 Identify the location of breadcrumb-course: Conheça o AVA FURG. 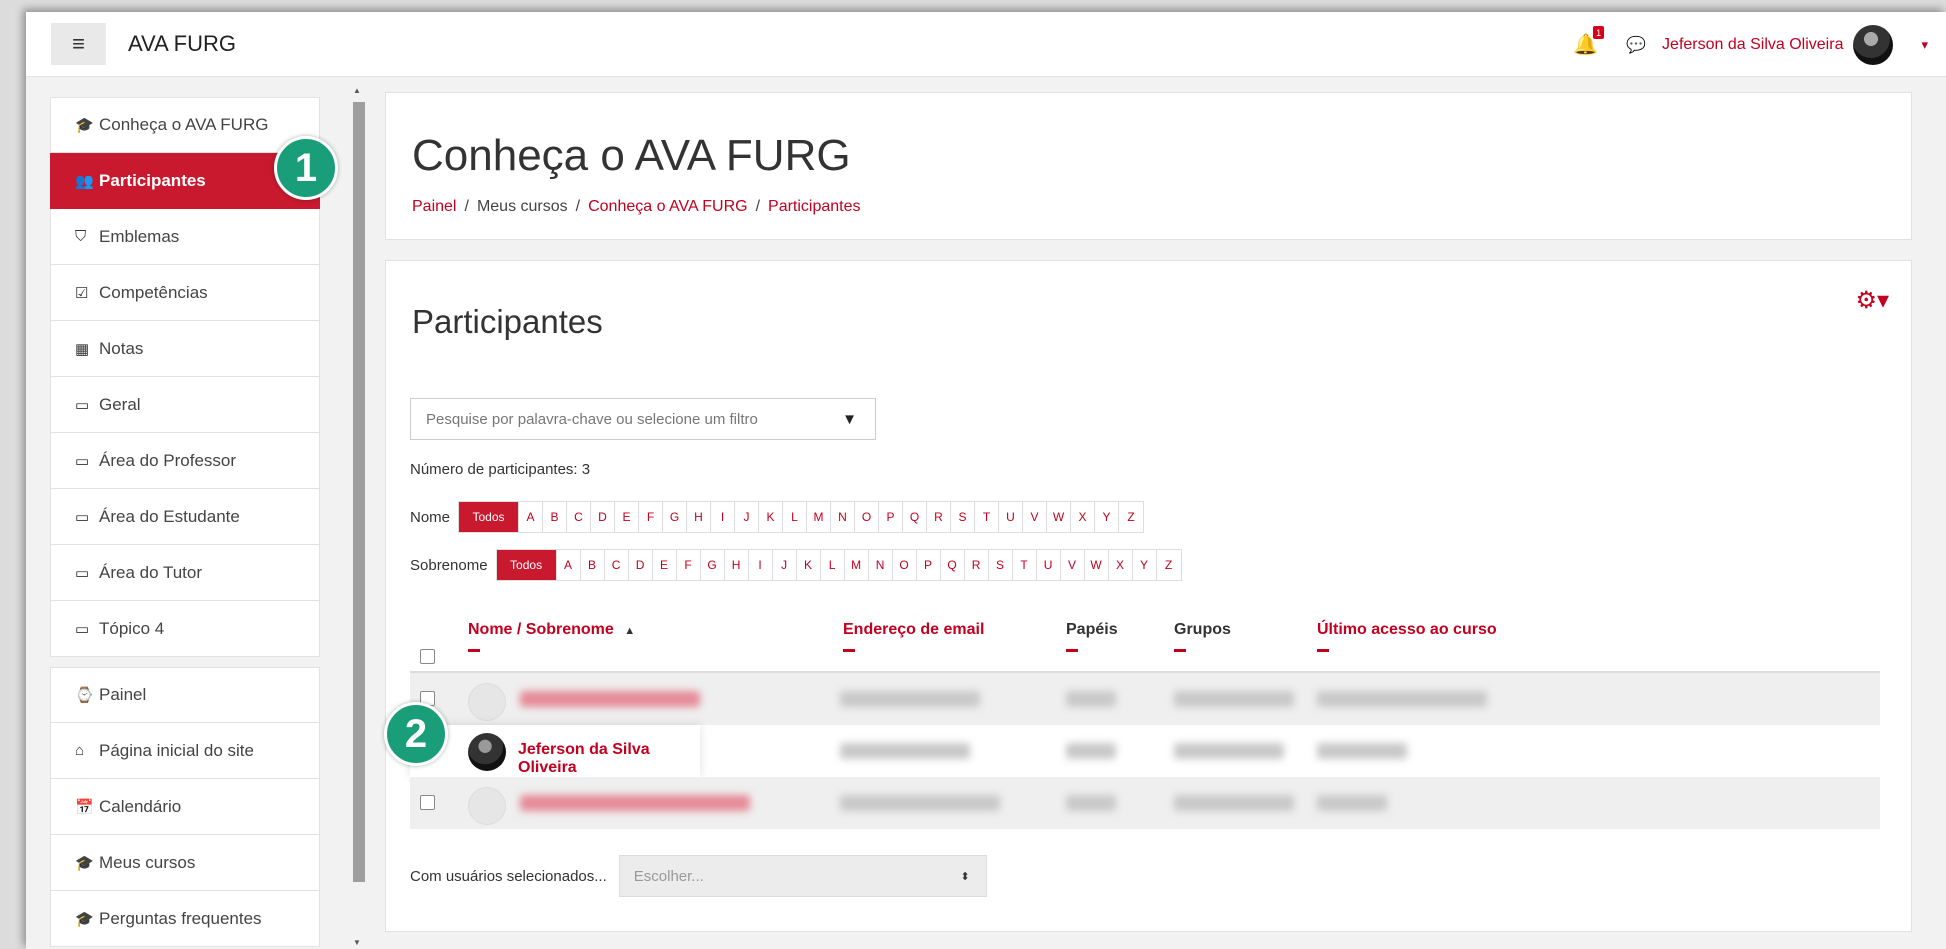
(667, 207).